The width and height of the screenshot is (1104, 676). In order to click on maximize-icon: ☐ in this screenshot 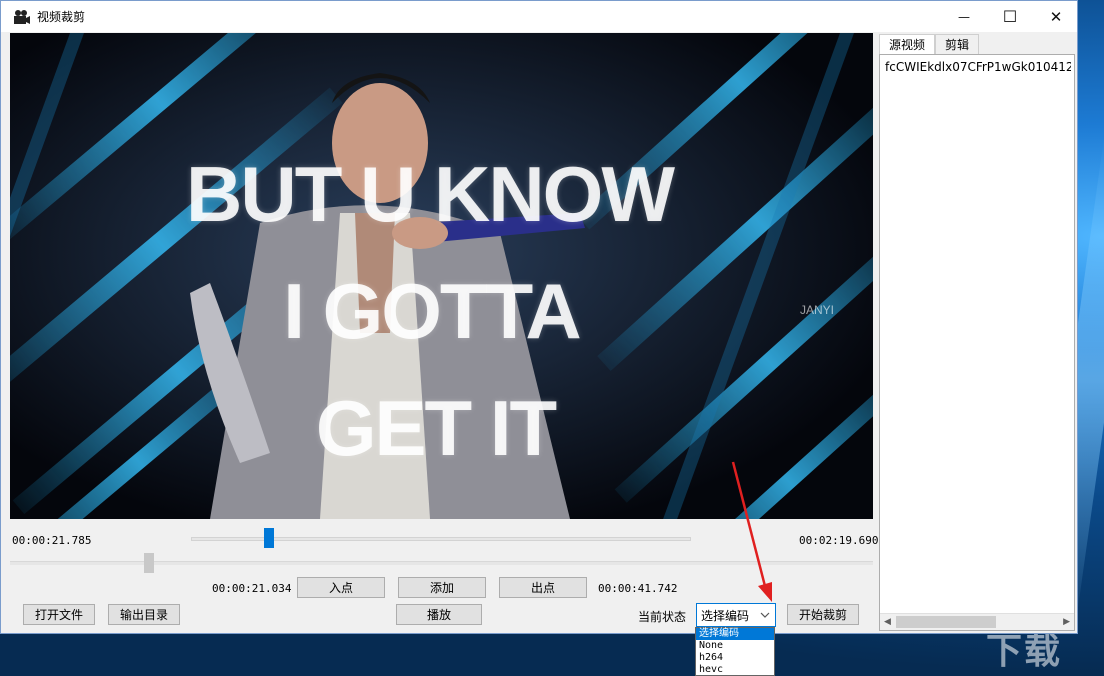, I will do `click(1010, 16)`.